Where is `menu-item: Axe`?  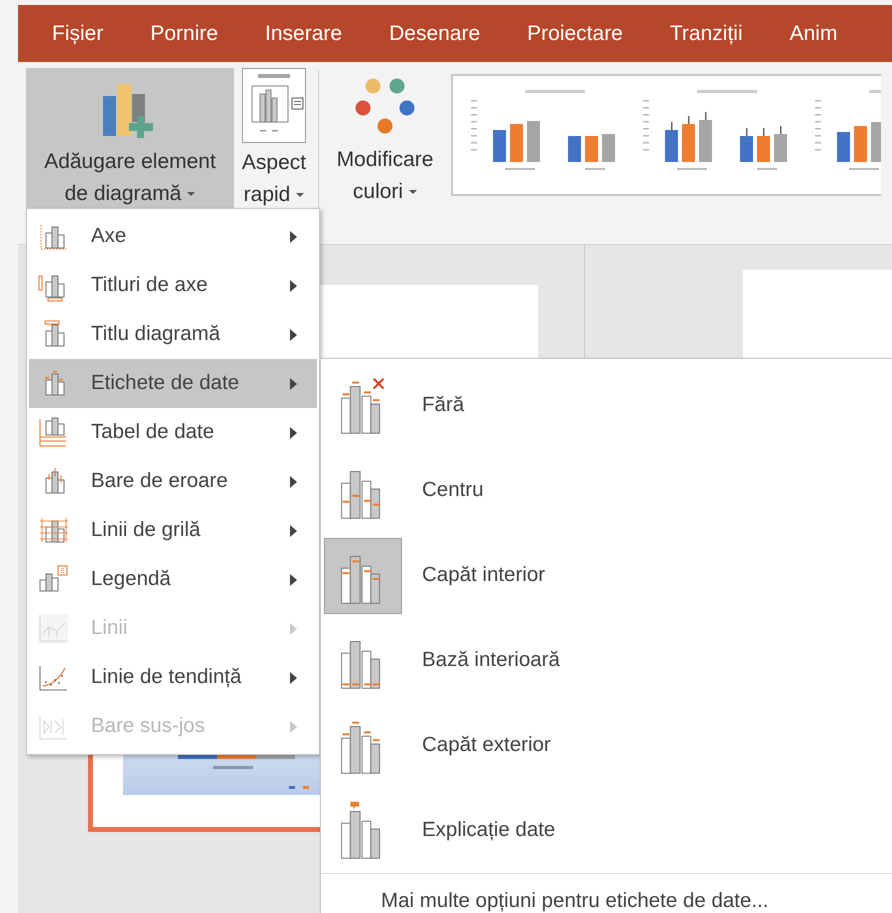 menu-item: Axe is located at coordinates (173, 236).